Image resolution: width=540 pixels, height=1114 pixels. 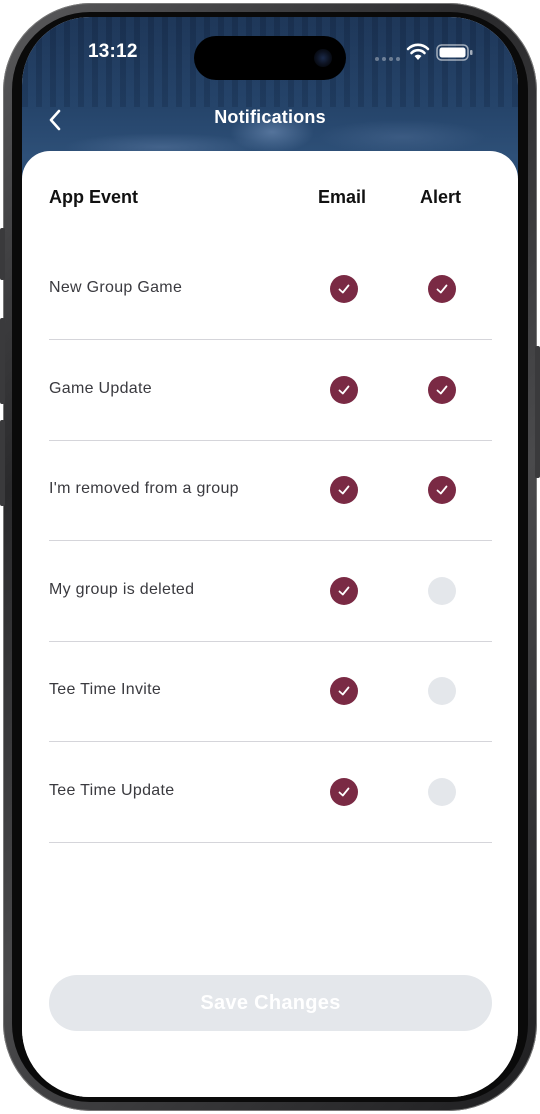 I want to click on notification-row: New Group Game, so click(x=270, y=289).